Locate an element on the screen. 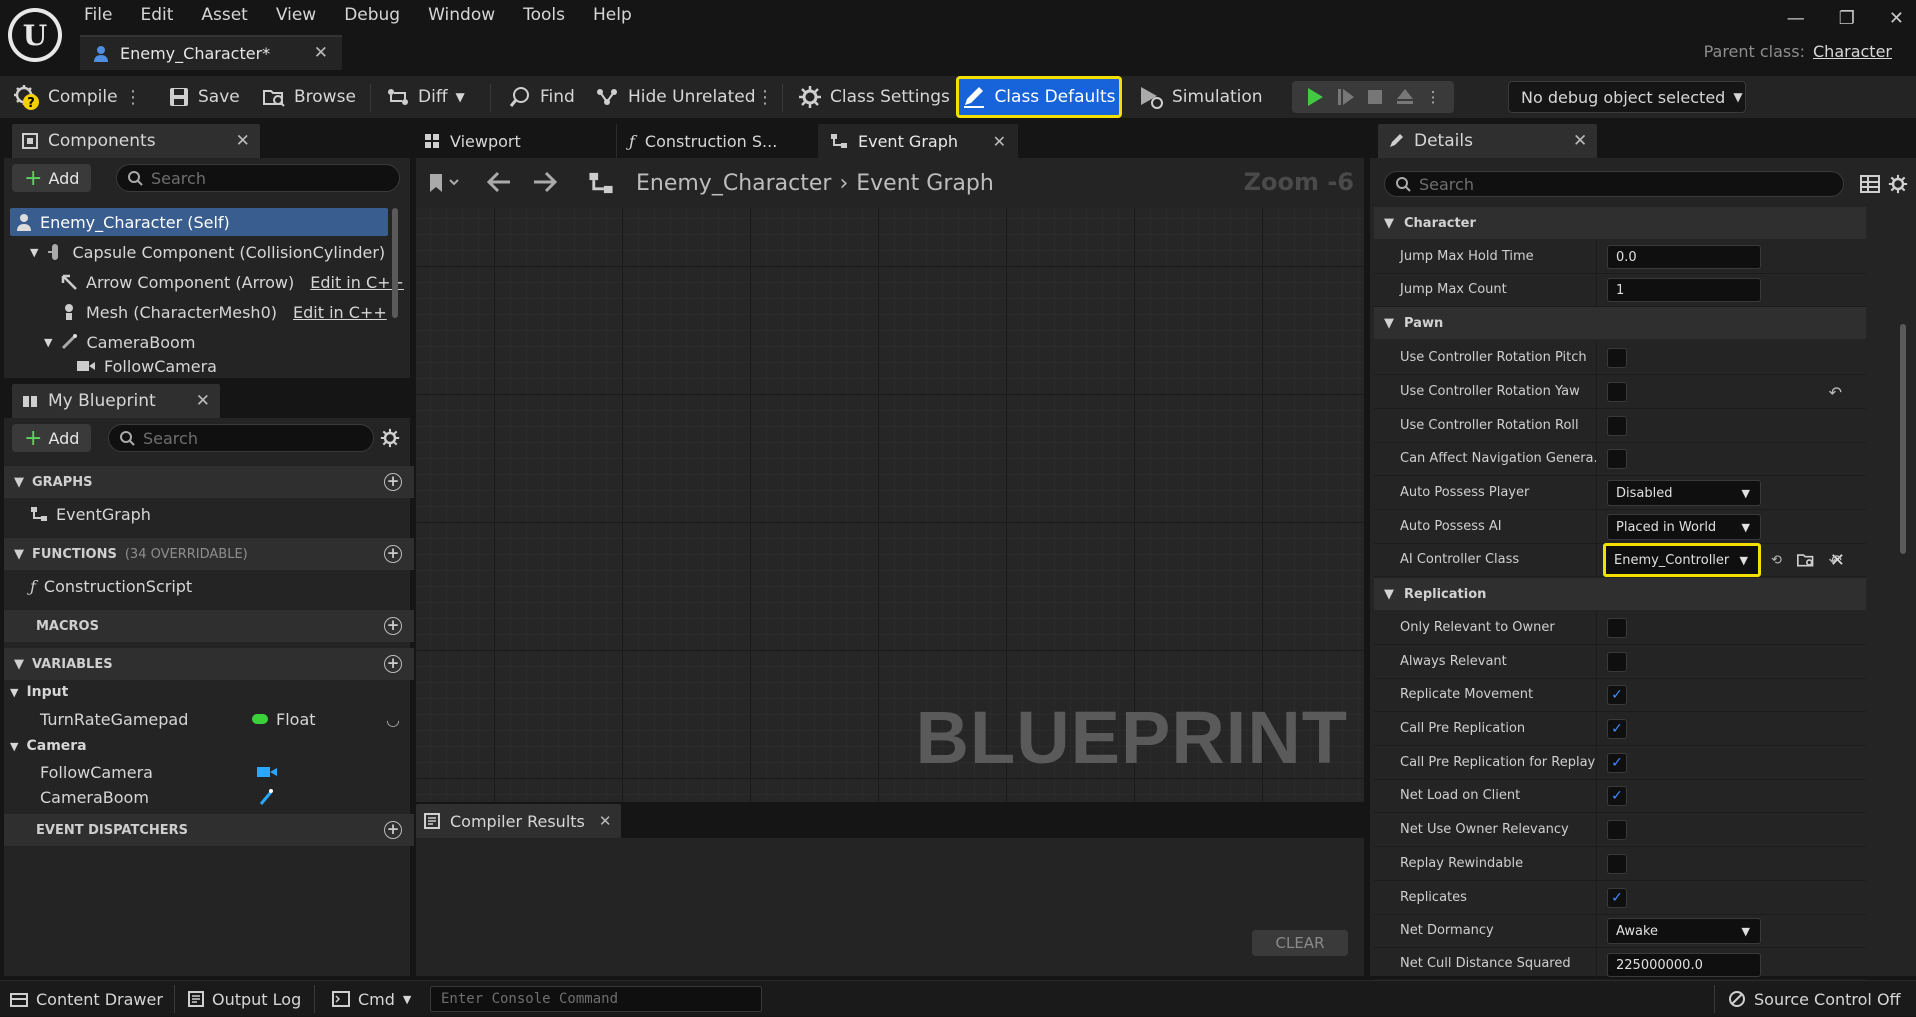 The width and height of the screenshot is (1916, 1017). add-component-button: + Add is located at coordinates (52, 178).